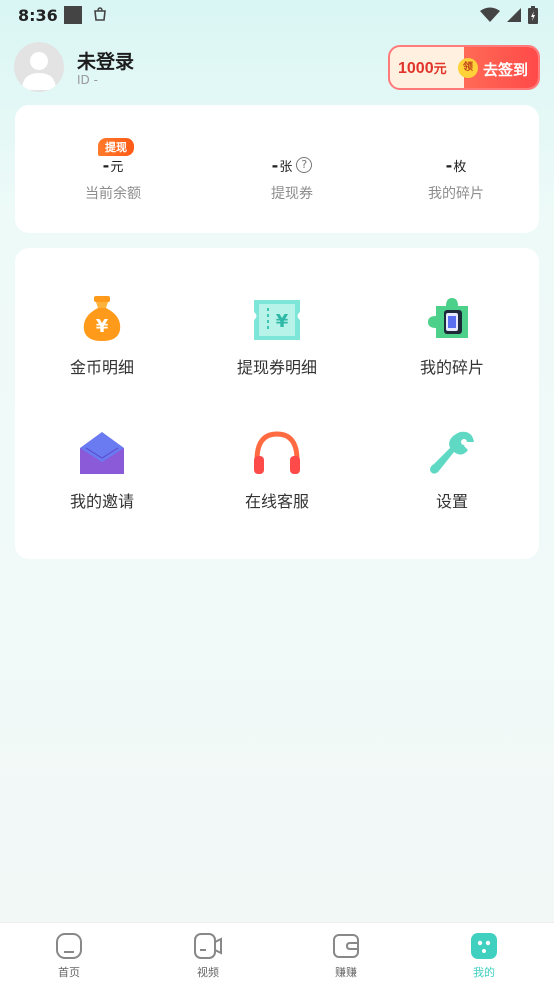  Describe the element at coordinates (277, 67) in the screenshot. I see `profile-header: 未登录 ID - 1000元 领 去签到` at that location.